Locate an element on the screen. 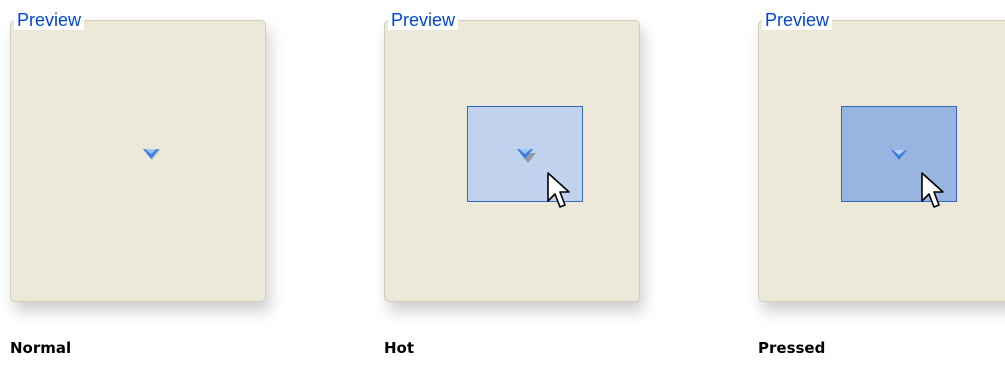  state-label: Normal is located at coordinates (41, 348).